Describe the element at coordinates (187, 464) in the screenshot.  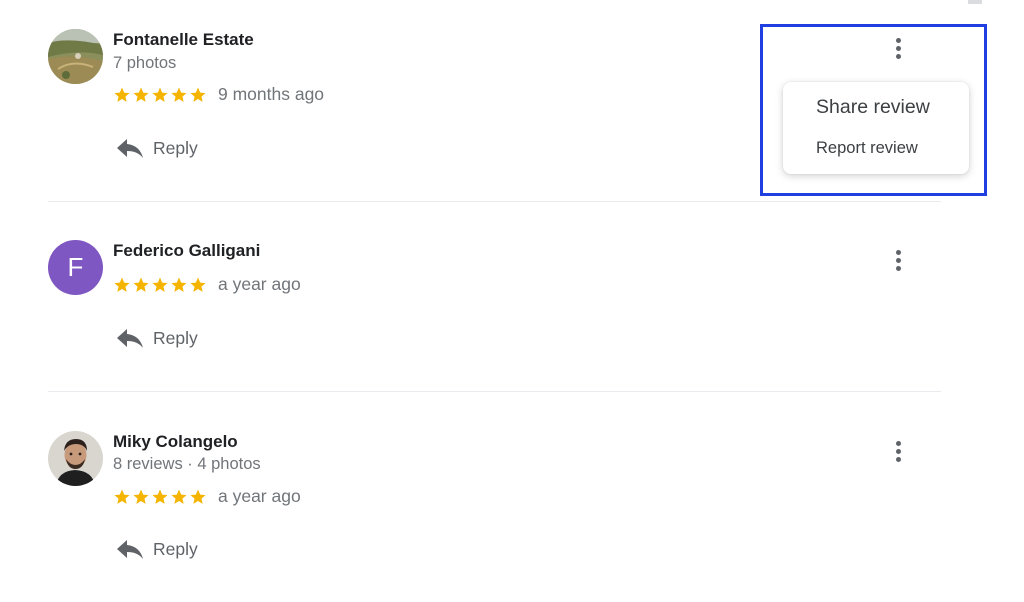
I see `reviewer-meta: 8 reviews · 4 photos` at that location.